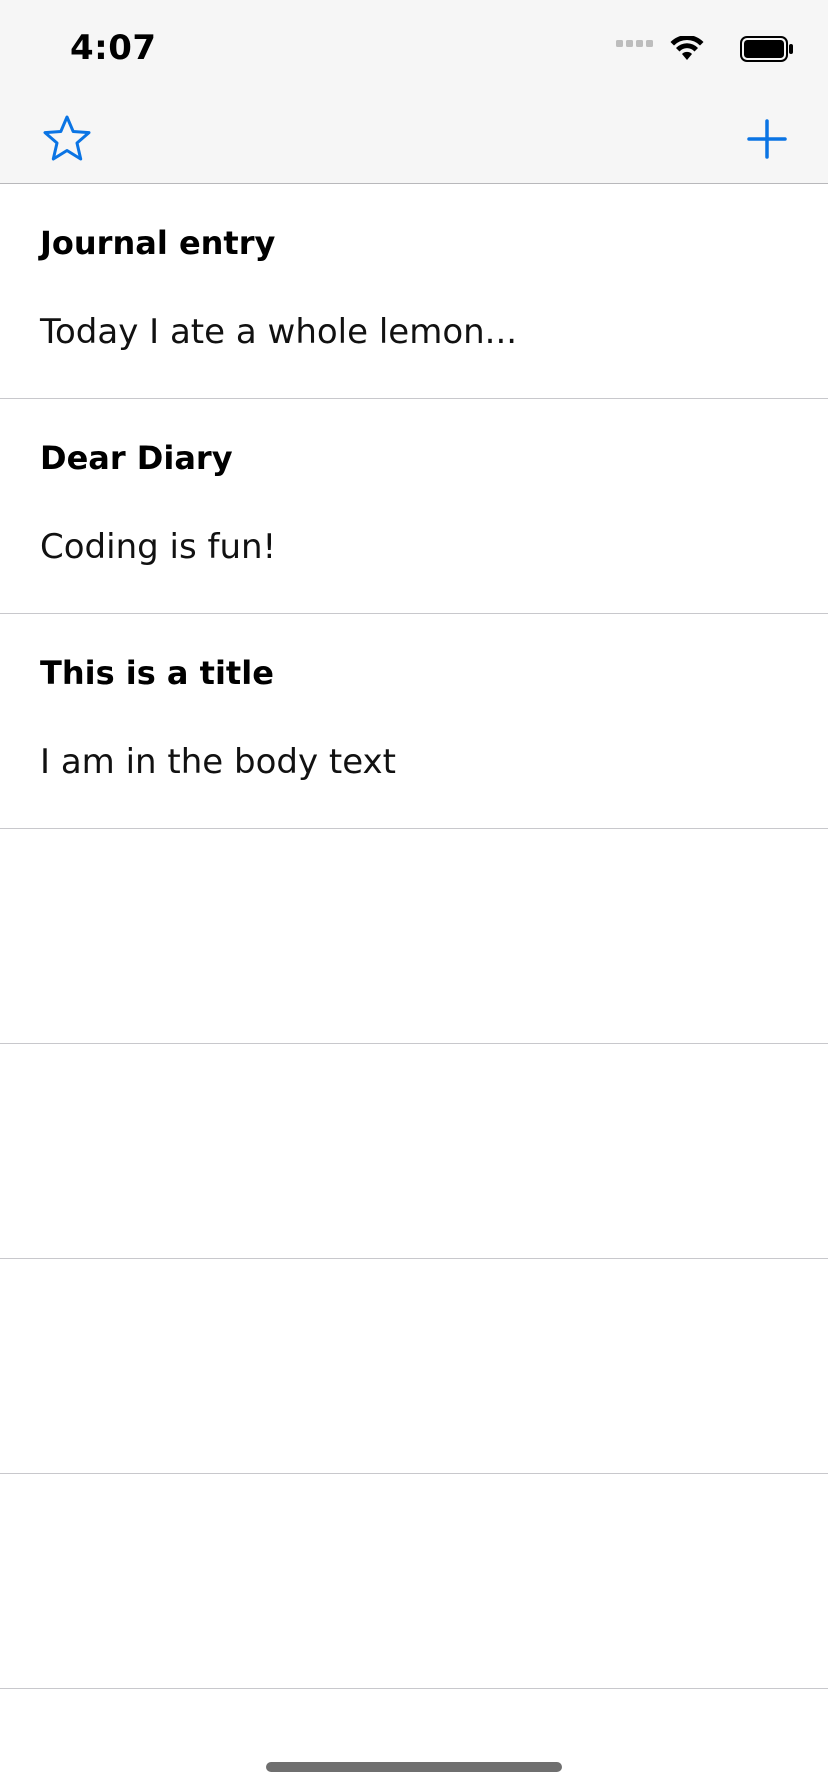 The width and height of the screenshot is (828, 1792). I want to click on top-bar: 4:07, so click(414, 92).